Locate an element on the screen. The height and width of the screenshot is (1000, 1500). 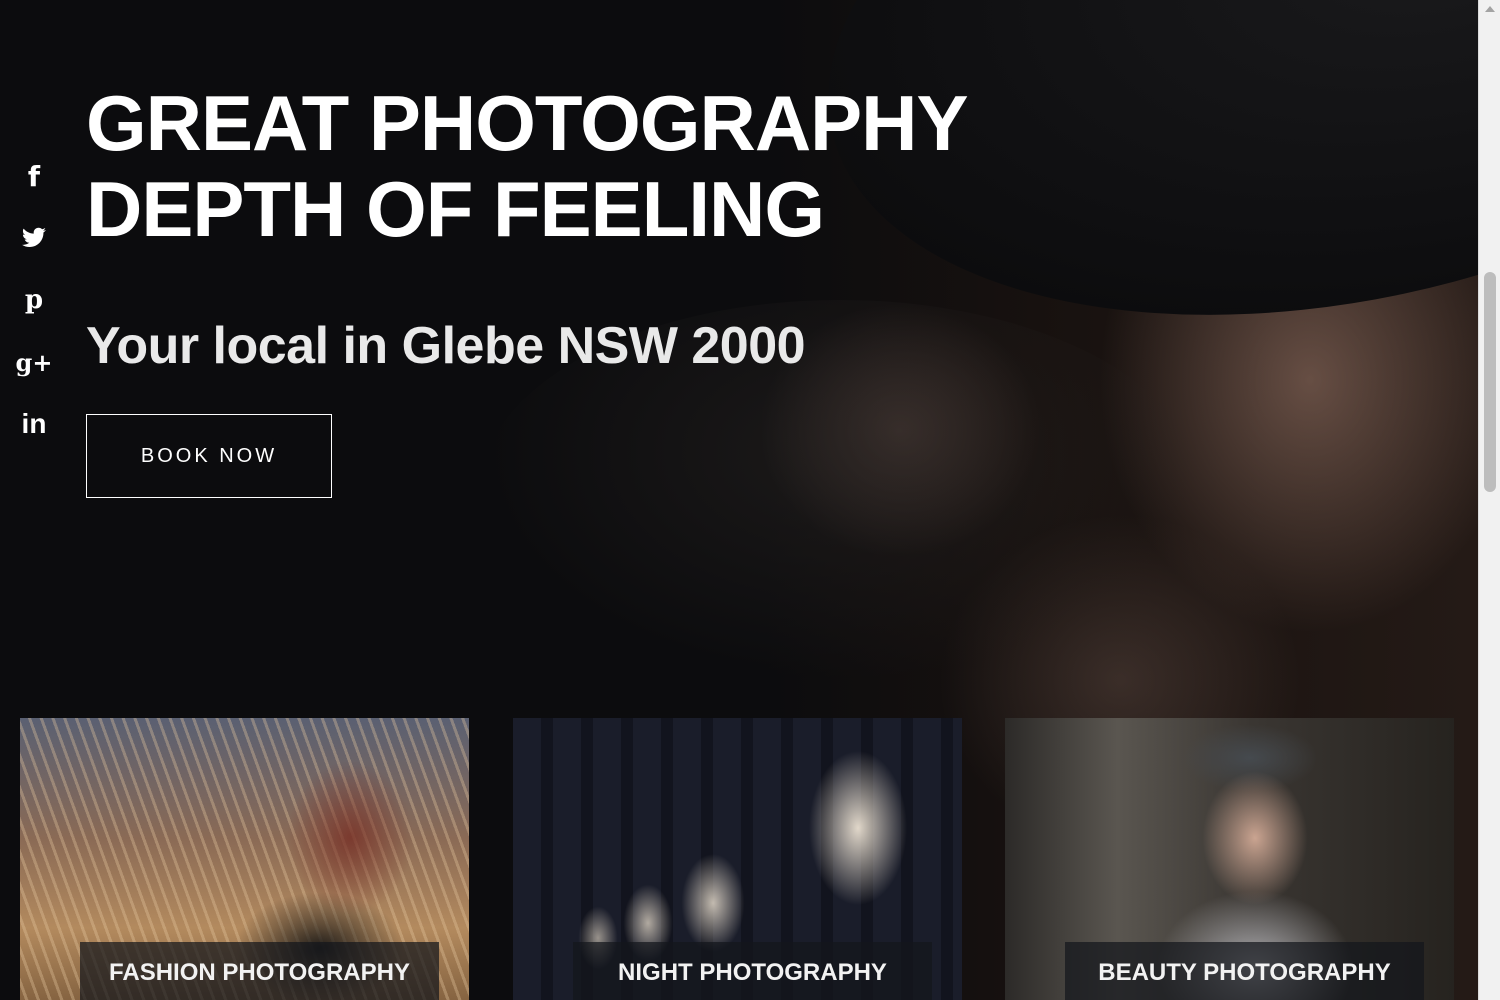
twitter-icon is located at coordinates (34, 237).